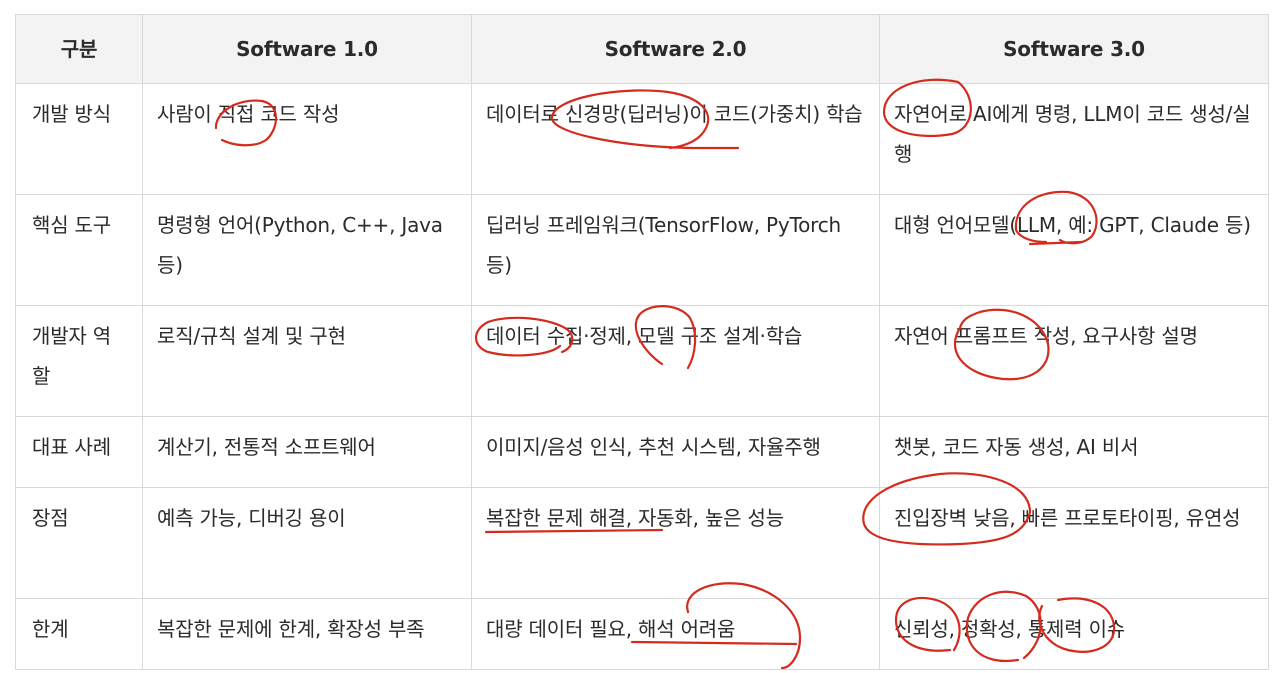  I want to click on cell-software-2: 이미지/음성 인식, 추천 시스템, 자율주행, so click(675, 452).